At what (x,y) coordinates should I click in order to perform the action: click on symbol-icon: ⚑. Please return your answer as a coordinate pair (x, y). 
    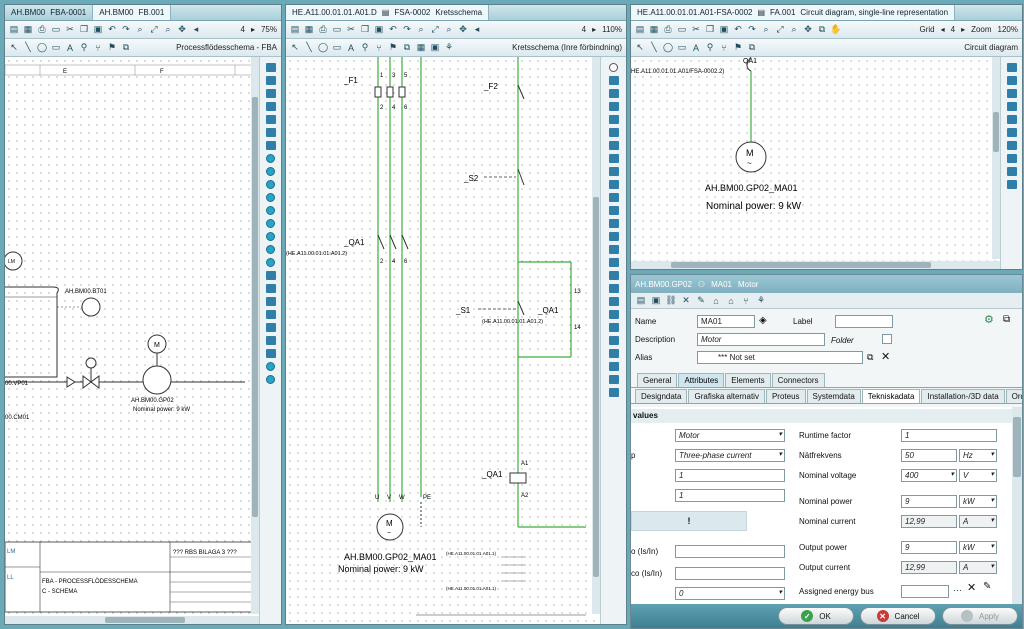
    Looking at the image, I should click on (393, 48).